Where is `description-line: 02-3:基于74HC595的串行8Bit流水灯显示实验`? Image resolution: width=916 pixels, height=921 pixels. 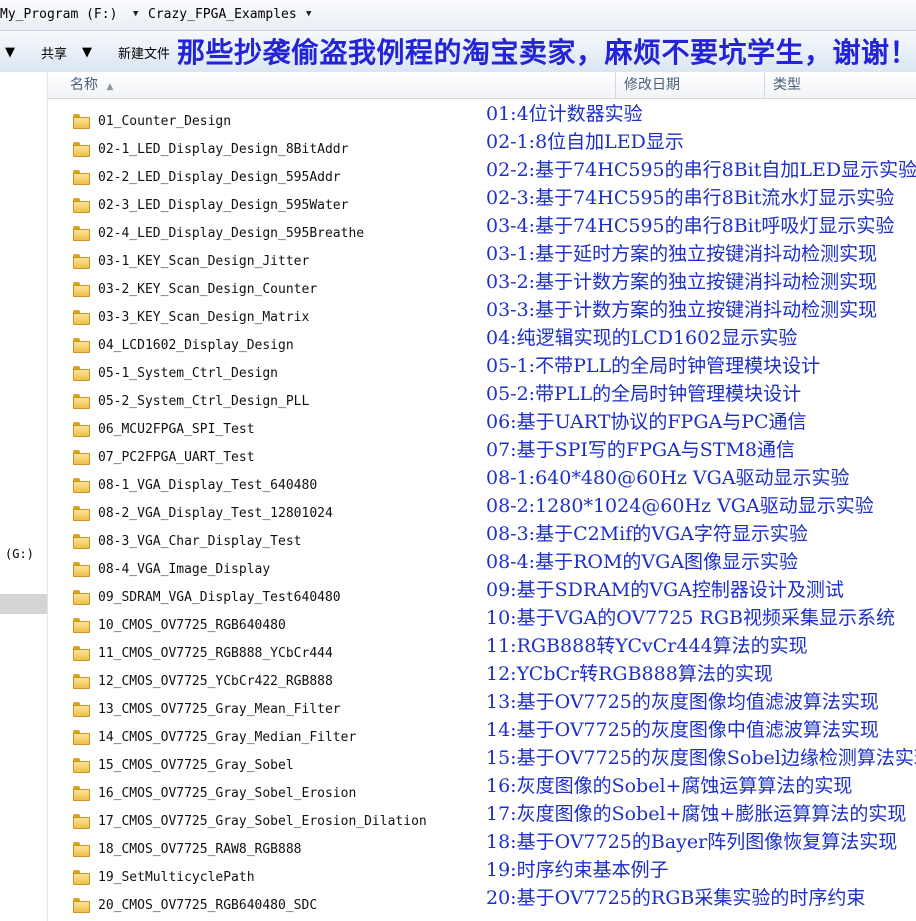 description-line: 02-3:基于74HC595的串行8Bit流水灯显示实验 is located at coordinates (690, 198).